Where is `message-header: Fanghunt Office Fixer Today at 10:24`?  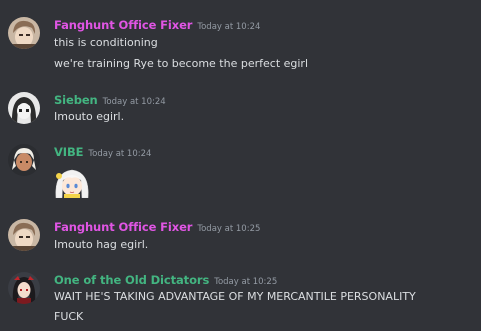 message-header: Fanghunt Office Fixer Today at 10:24 is located at coordinates (157, 25).